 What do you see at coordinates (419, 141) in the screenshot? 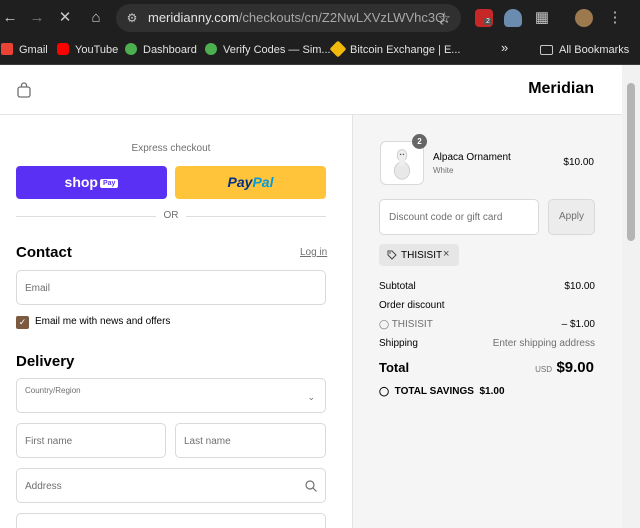
I see `quantity-badge: 2` at bounding box center [419, 141].